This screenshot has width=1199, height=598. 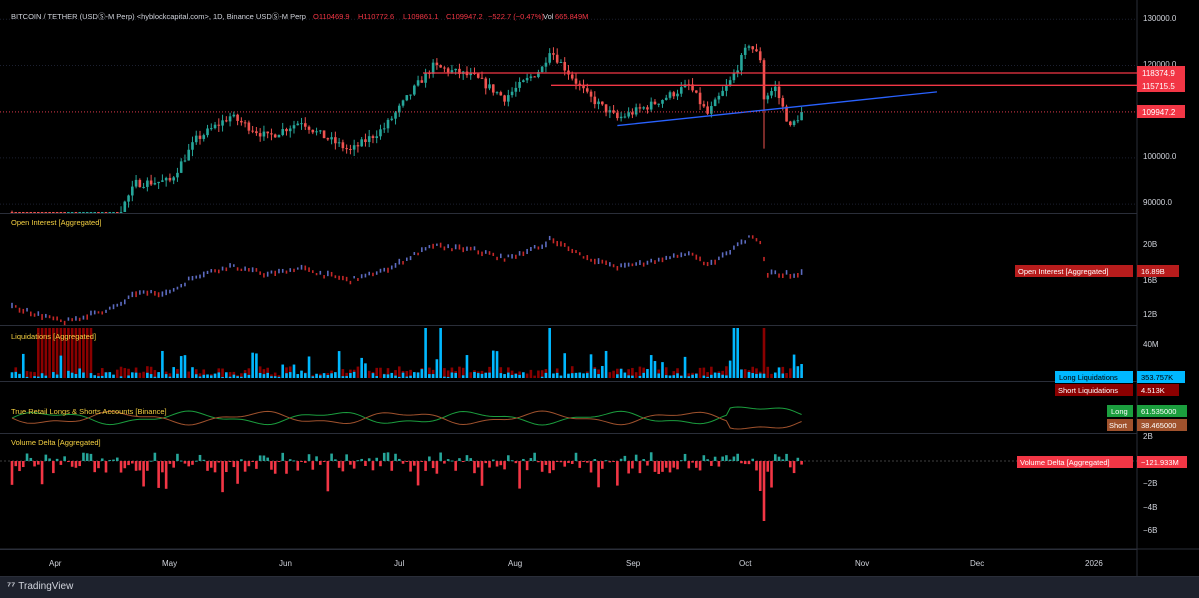 What do you see at coordinates (1160, 462) in the screenshot?
I see `delta-value-badge-text: −121.933M` at bounding box center [1160, 462].